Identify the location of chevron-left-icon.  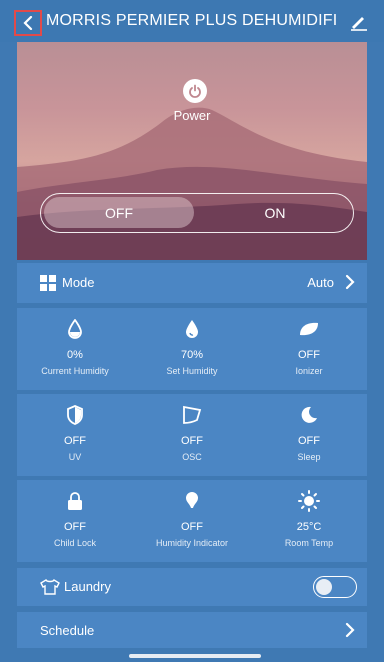
(28, 23).